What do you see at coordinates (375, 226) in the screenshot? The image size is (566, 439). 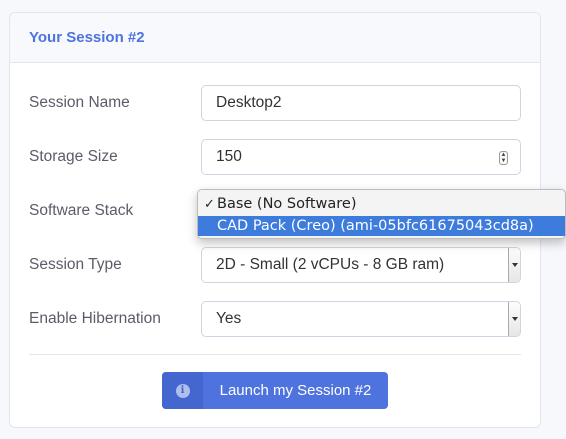 I see `option-label: CAD Pack (Creo) (ami-05bfc61675043cd8a)` at bounding box center [375, 226].